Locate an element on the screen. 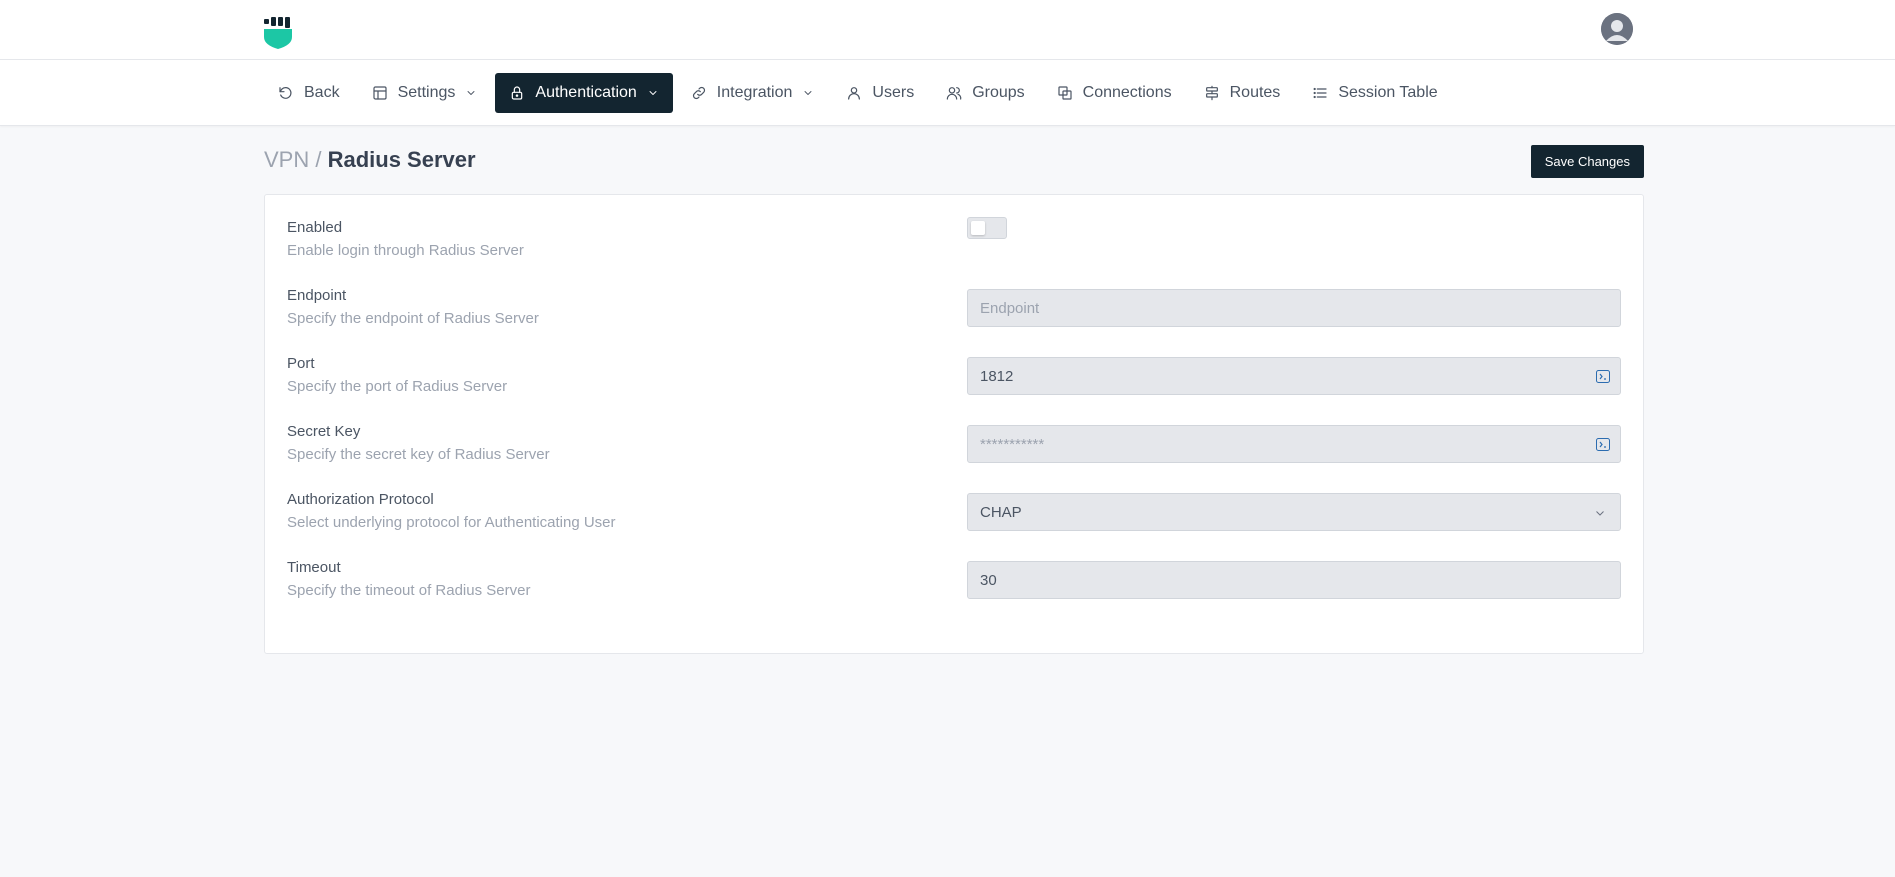 Image resolution: width=1895 pixels, height=877 pixels. nav-routes: Routes is located at coordinates (1242, 93).